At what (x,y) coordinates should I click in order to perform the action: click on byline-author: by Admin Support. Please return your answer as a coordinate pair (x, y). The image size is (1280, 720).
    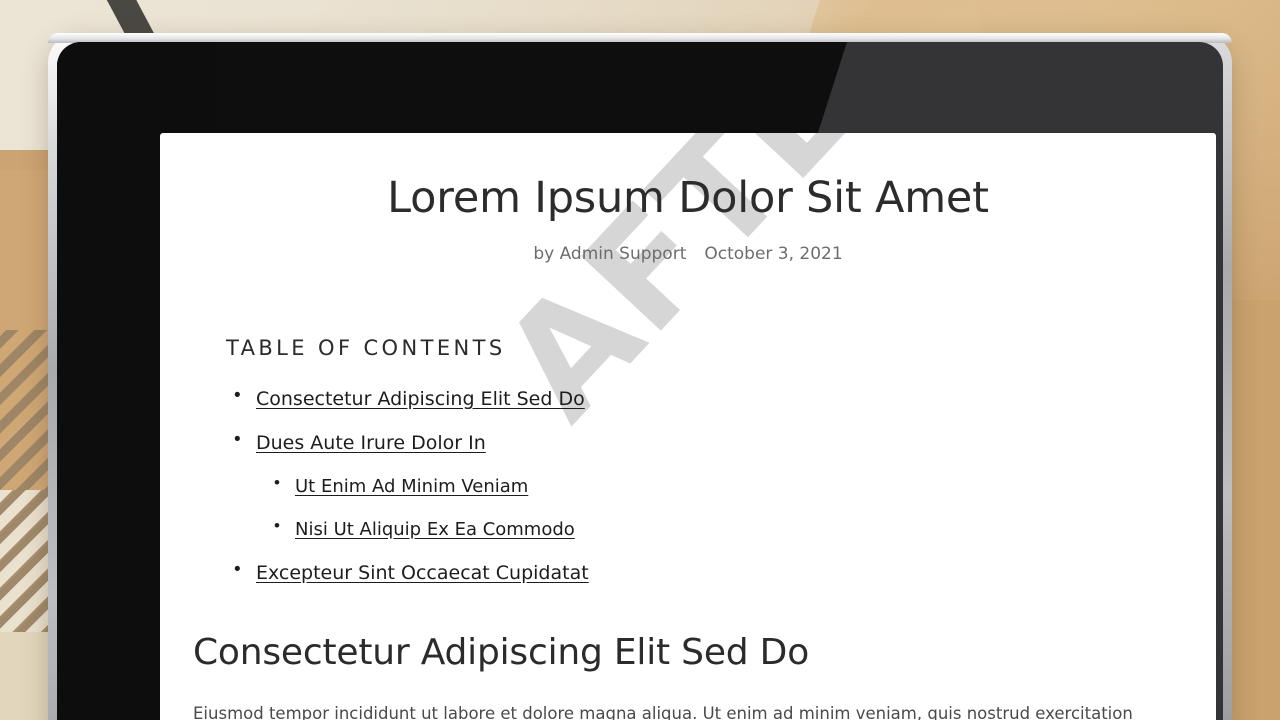
    Looking at the image, I should click on (610, 254).